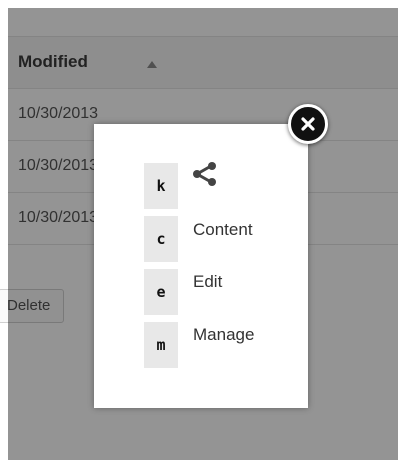 Image resolution: width=398 pixels, height=470 pixels. I want to click on shortcut-key-k: k, so click(161, 186).